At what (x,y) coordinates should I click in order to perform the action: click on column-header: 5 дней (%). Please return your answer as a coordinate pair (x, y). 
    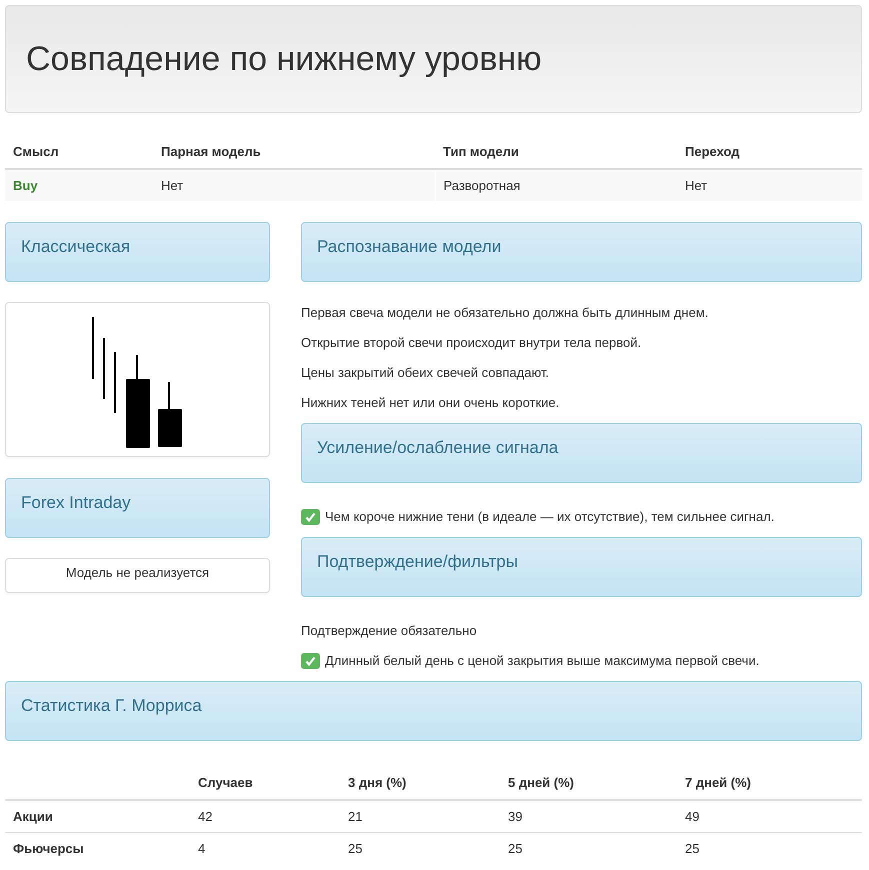
    Looking at the image, I should click on (588, 783).